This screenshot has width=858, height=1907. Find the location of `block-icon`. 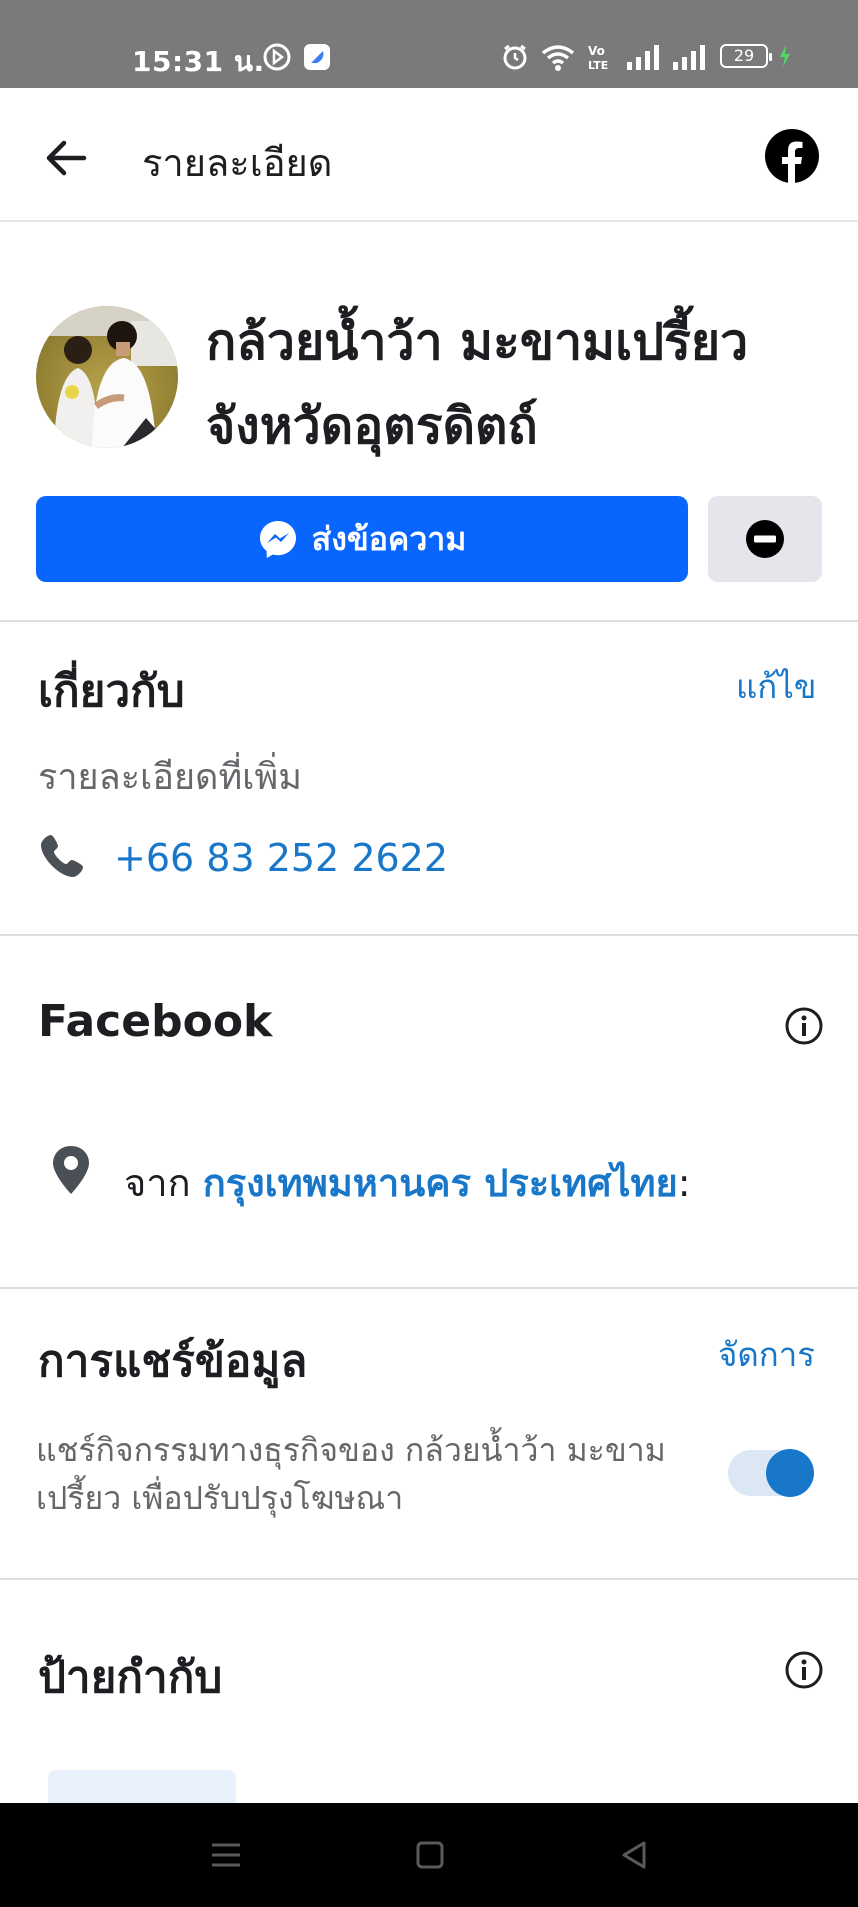

block-icon is located at coordinates (765, 539).